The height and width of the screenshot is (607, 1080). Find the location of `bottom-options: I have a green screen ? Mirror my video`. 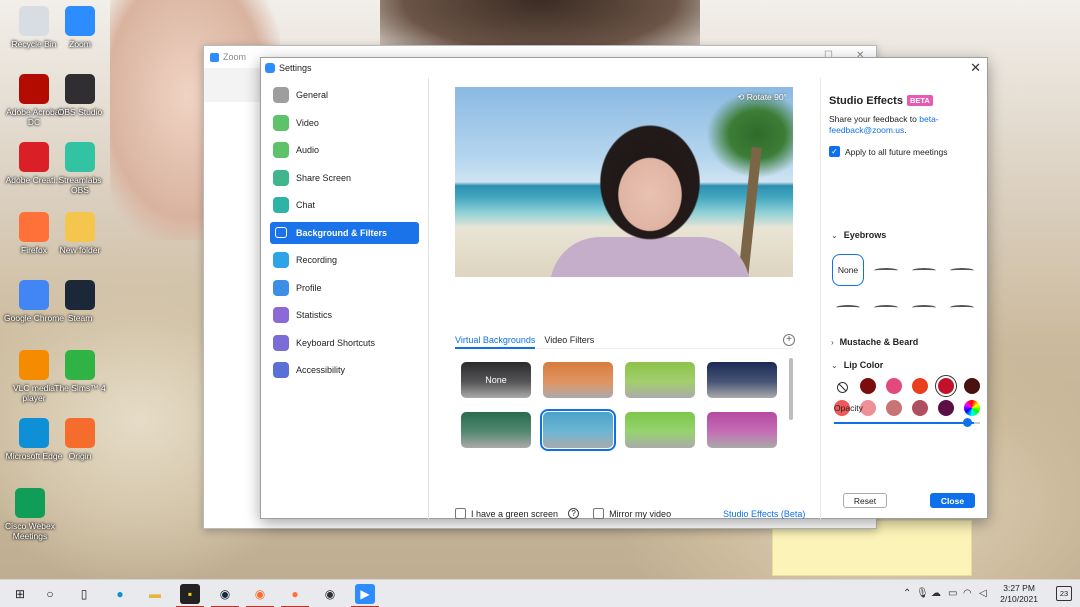

bottom-options: I have a green screen ? Mirror my video is located at coordinates (563, 513).